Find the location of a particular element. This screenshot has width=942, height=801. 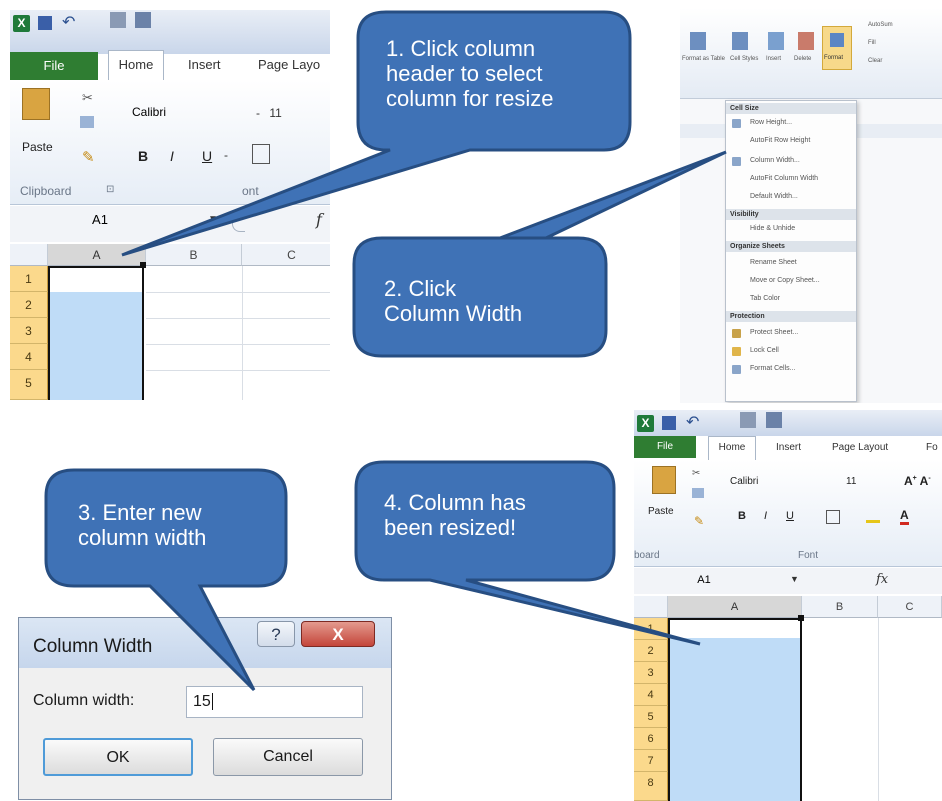

callout-4-line: been resized! is located at coordinates (450, 527).